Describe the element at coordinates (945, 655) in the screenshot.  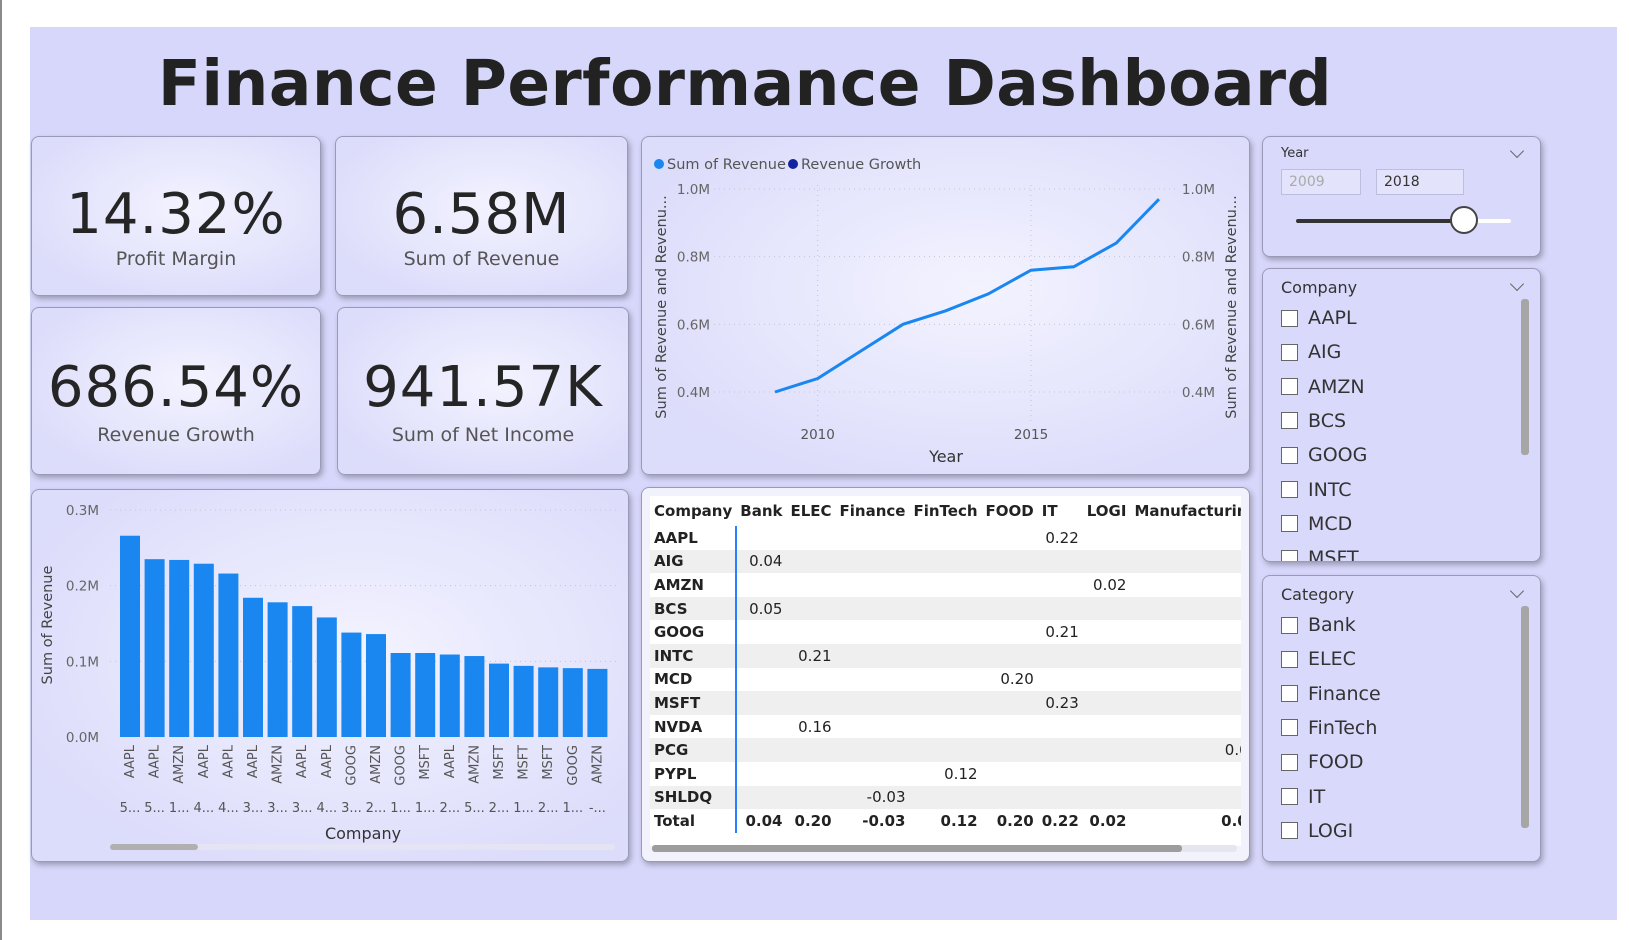
I see `table-row: INTC 0.21` at that location.